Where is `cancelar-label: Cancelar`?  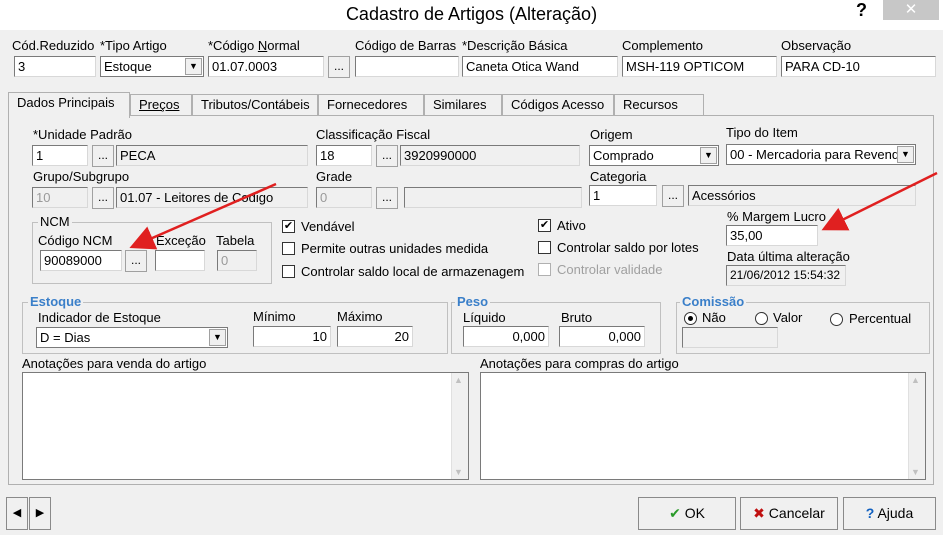 cancelar-label: Cancelar is located at coordinates (796, 513).